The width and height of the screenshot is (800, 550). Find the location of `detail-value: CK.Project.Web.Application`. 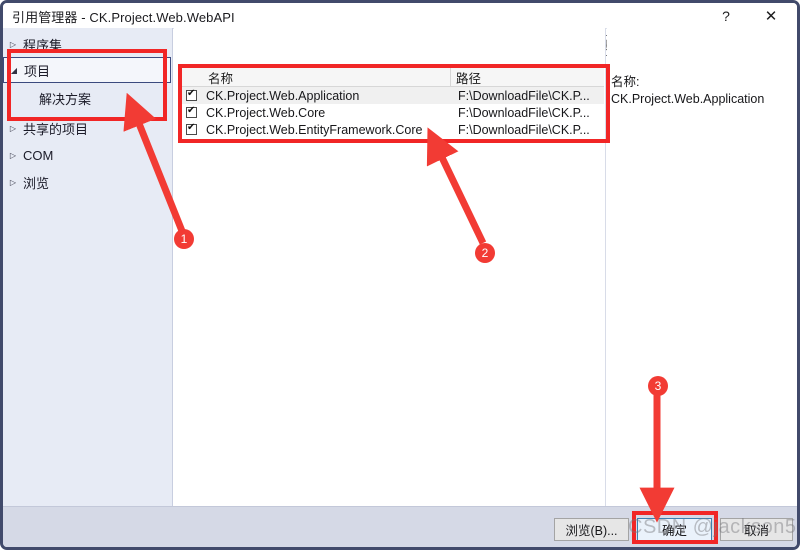

detail-value: CK.Project.Web.Application is located at coordinates (688, 99).